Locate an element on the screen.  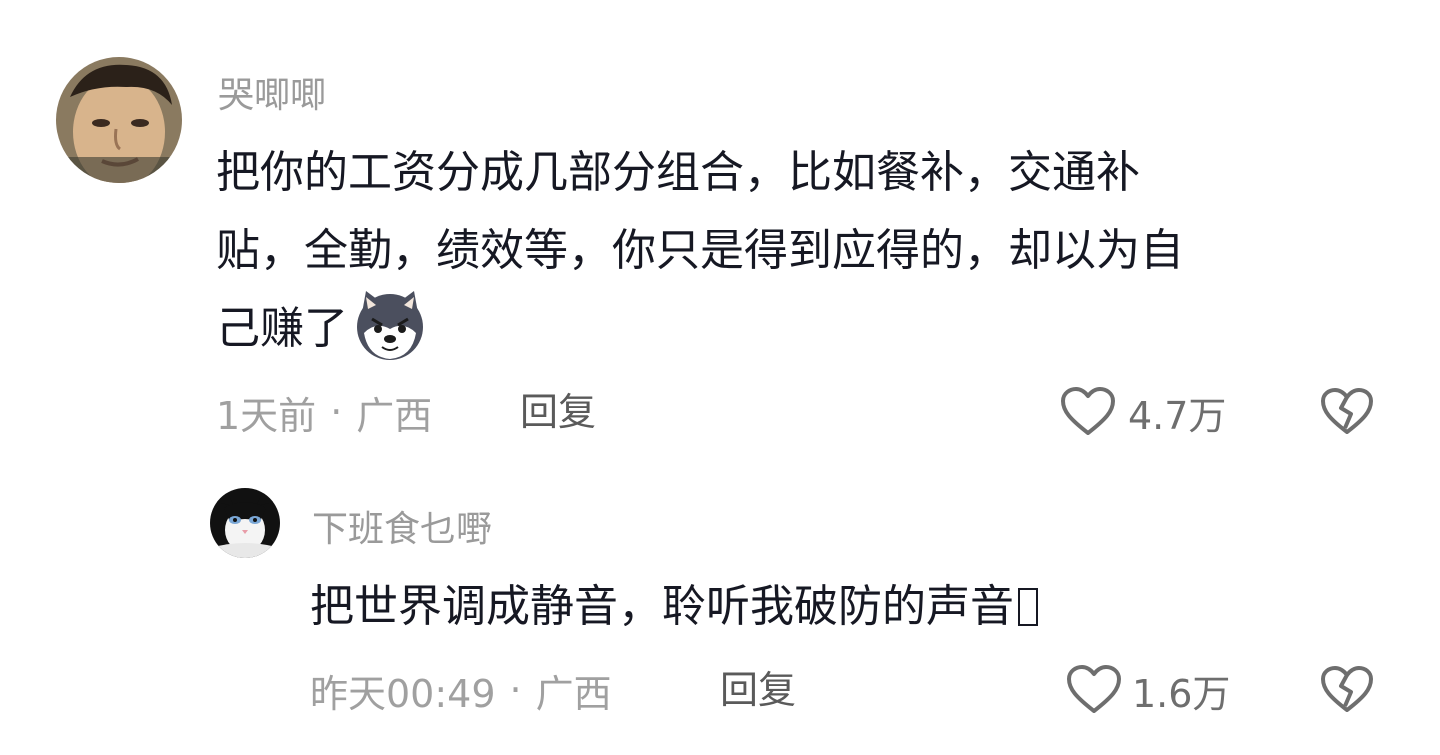
username: 下班食乜嘢 is located at coordinates (402, 526).